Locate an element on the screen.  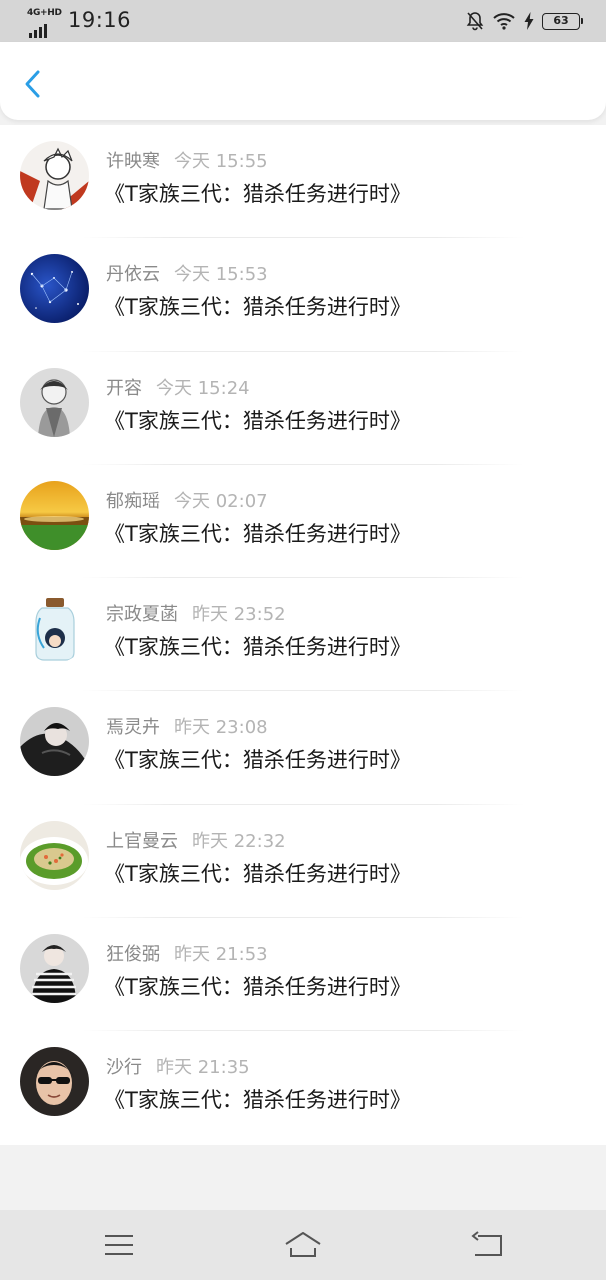
user-name: 焉灵卉 is located at coordinates (133, 727).